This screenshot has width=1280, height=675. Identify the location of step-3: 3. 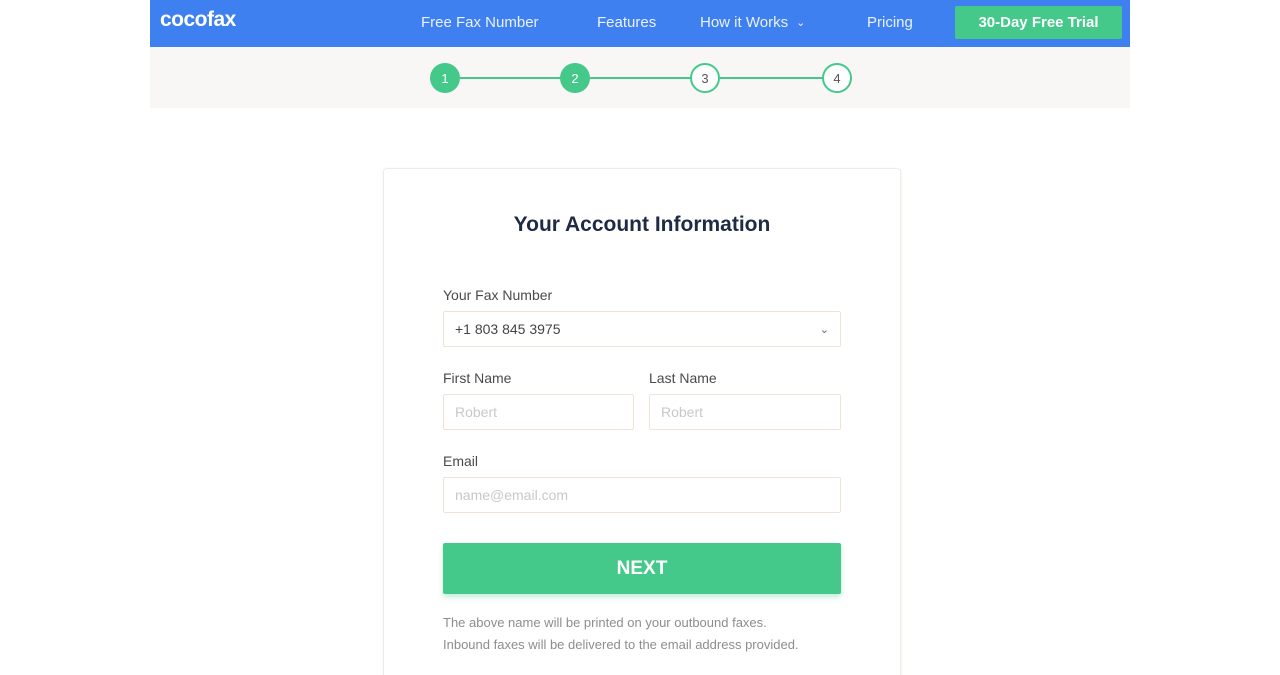
(705, 78).